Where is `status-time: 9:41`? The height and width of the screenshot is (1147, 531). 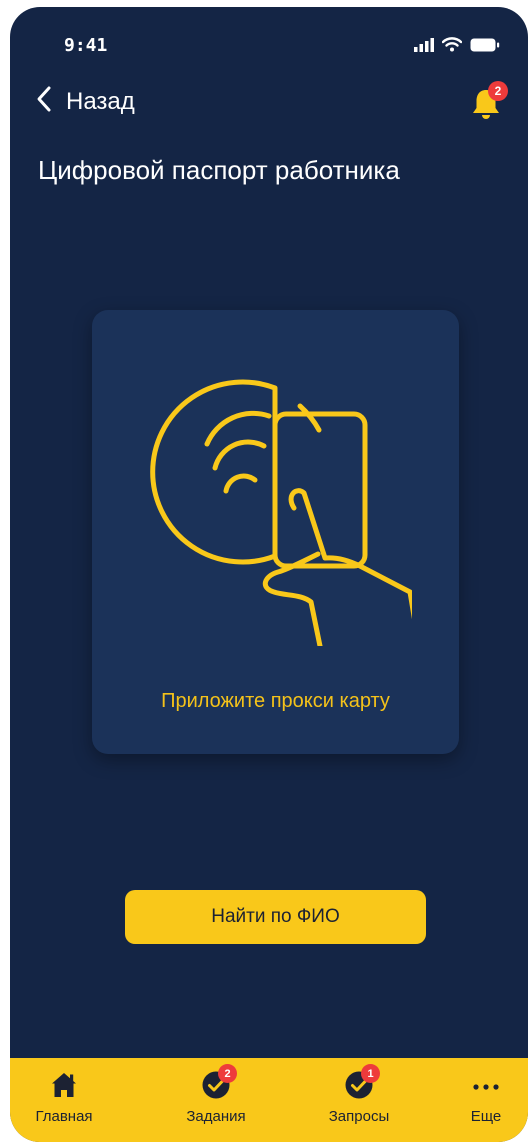 status-time: 9:41 is located at coordinates (86, 45).